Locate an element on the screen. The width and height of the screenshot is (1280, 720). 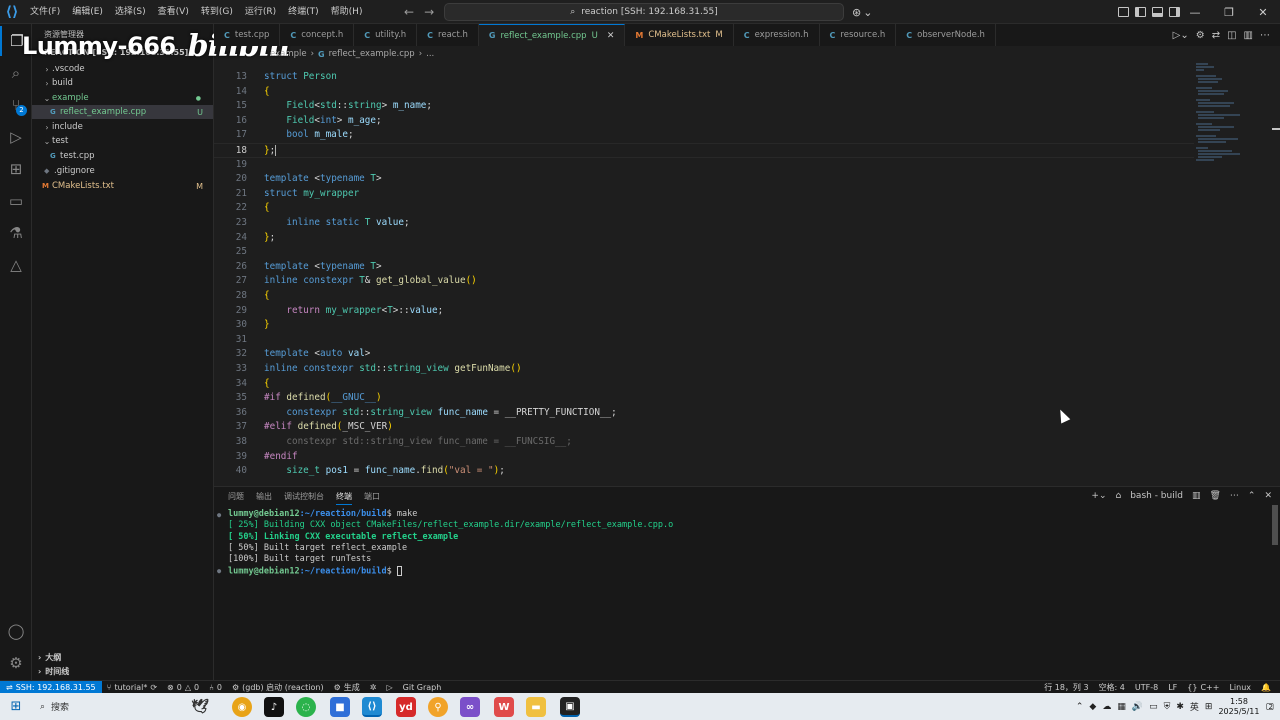
close-panel-icon: ✕ is located at coordinates (1268, 496).